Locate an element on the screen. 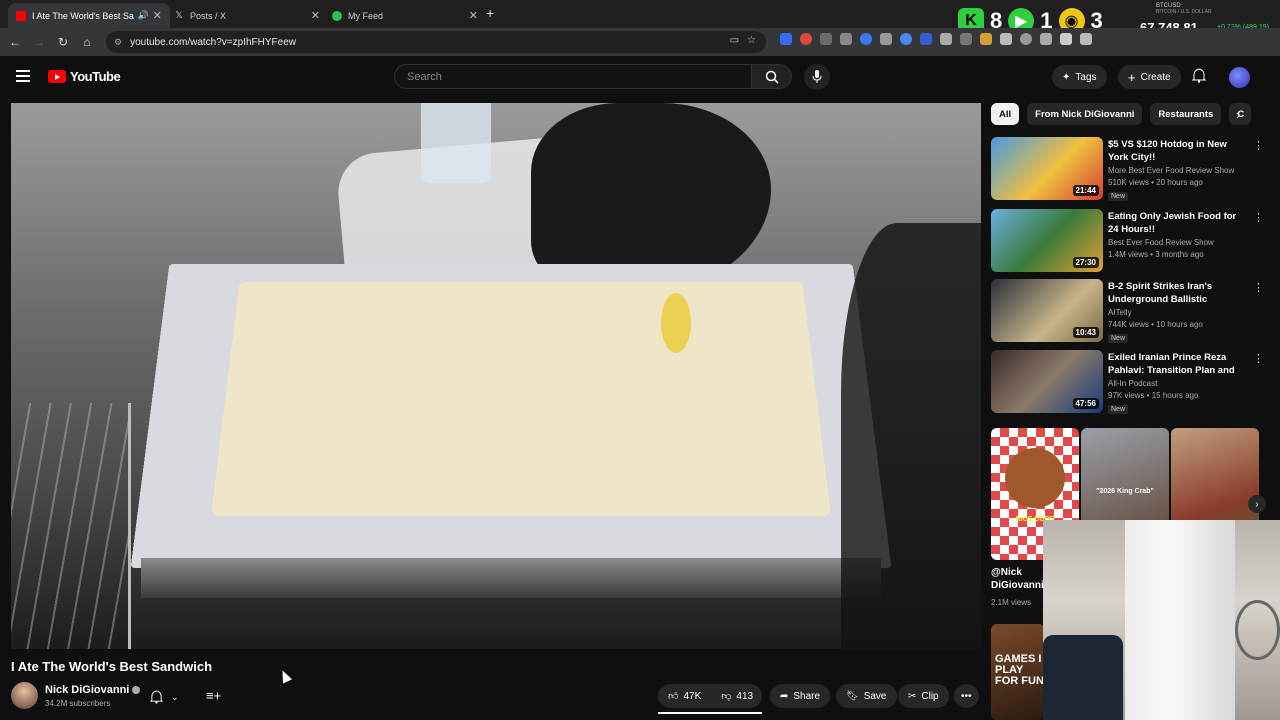 This screenshot has width=1280, height=720. recommendation-channel: AITelly is located at coordinates (1120, 312).